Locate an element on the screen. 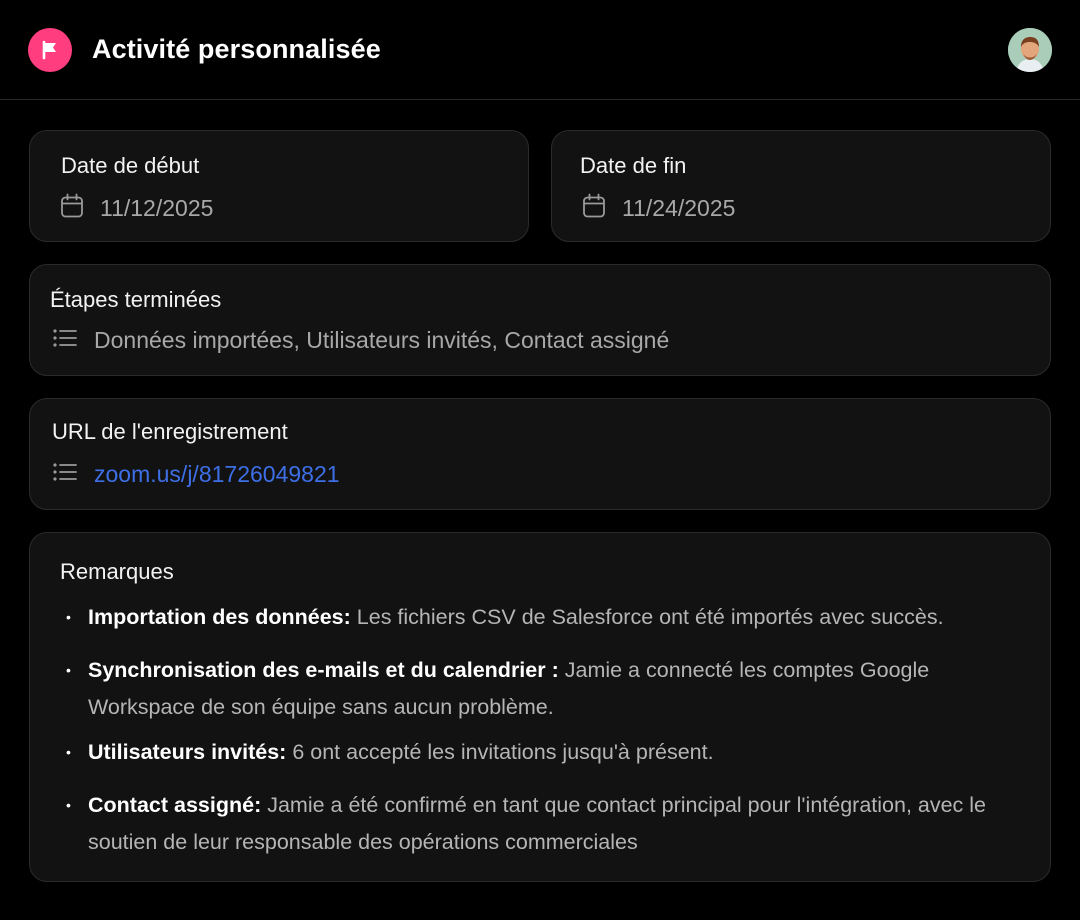 Image resolution: width=1080 pixels, height=920 pixels. note-title: Utilisateurs invités: is located at coordinates (187, 752).